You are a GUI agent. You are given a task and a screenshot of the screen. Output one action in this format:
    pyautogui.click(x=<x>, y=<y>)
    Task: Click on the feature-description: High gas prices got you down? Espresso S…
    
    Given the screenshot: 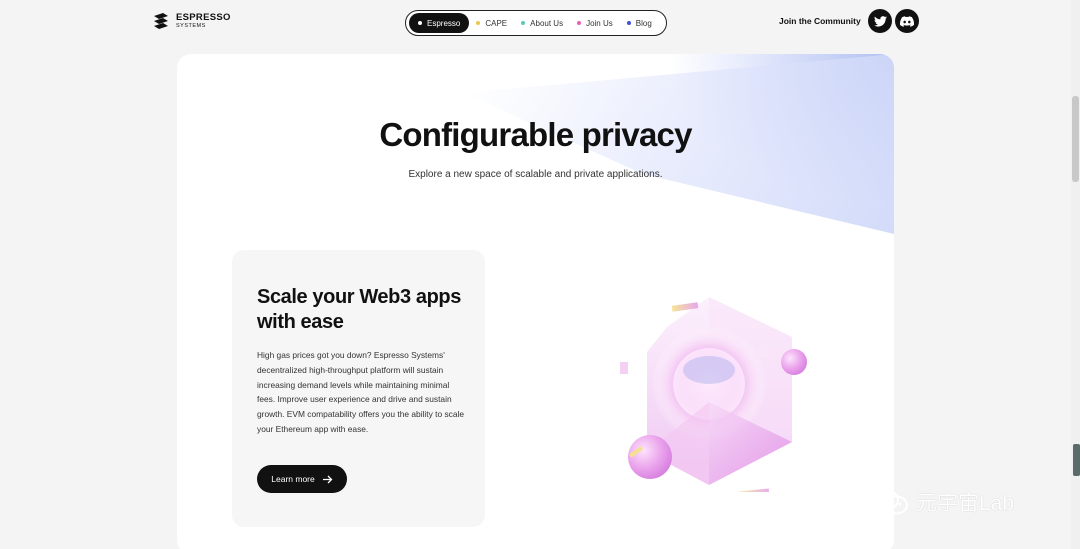 What is the action you would take?
    pyautogui.click(x=360, y=392)
    